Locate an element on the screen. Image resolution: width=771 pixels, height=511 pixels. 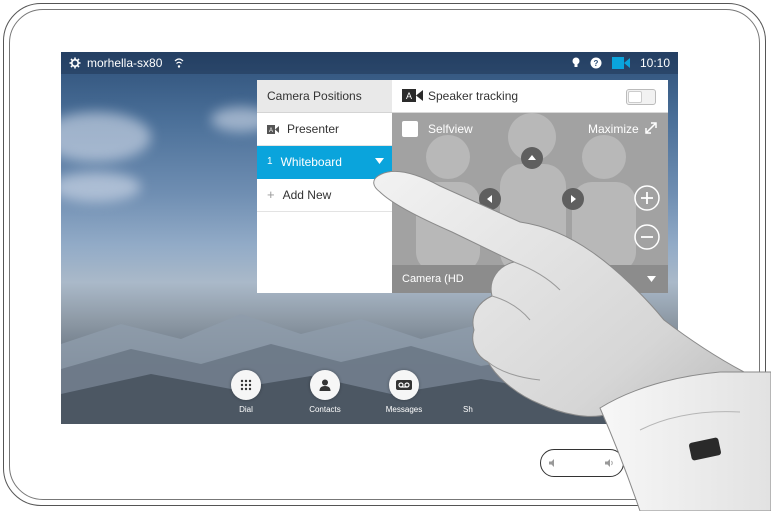
dialpad-icon is located at coordinates (246, 385).